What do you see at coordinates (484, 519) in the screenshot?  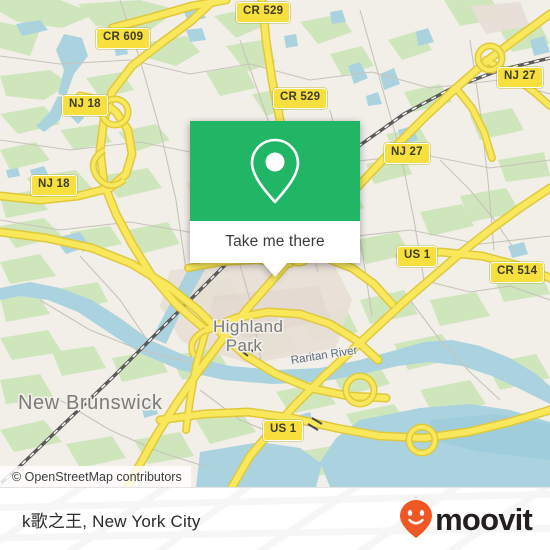 I see `moovit-wordmark: moovit` at bounding box center [484, 519].